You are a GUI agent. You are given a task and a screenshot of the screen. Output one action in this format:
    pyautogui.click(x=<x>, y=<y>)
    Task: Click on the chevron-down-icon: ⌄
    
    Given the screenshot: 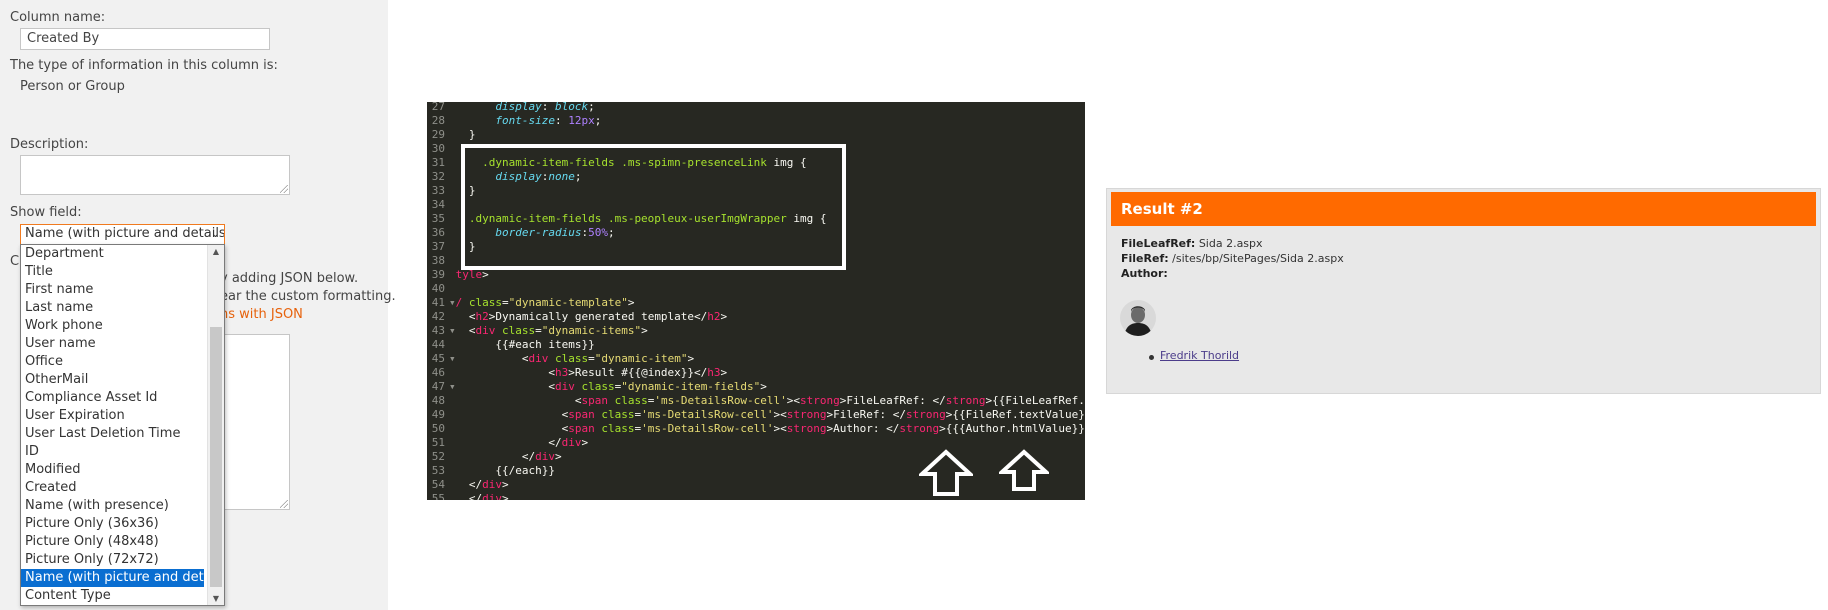 What is the action you would take?
    pyautogui.click(x=215, y=233)
    